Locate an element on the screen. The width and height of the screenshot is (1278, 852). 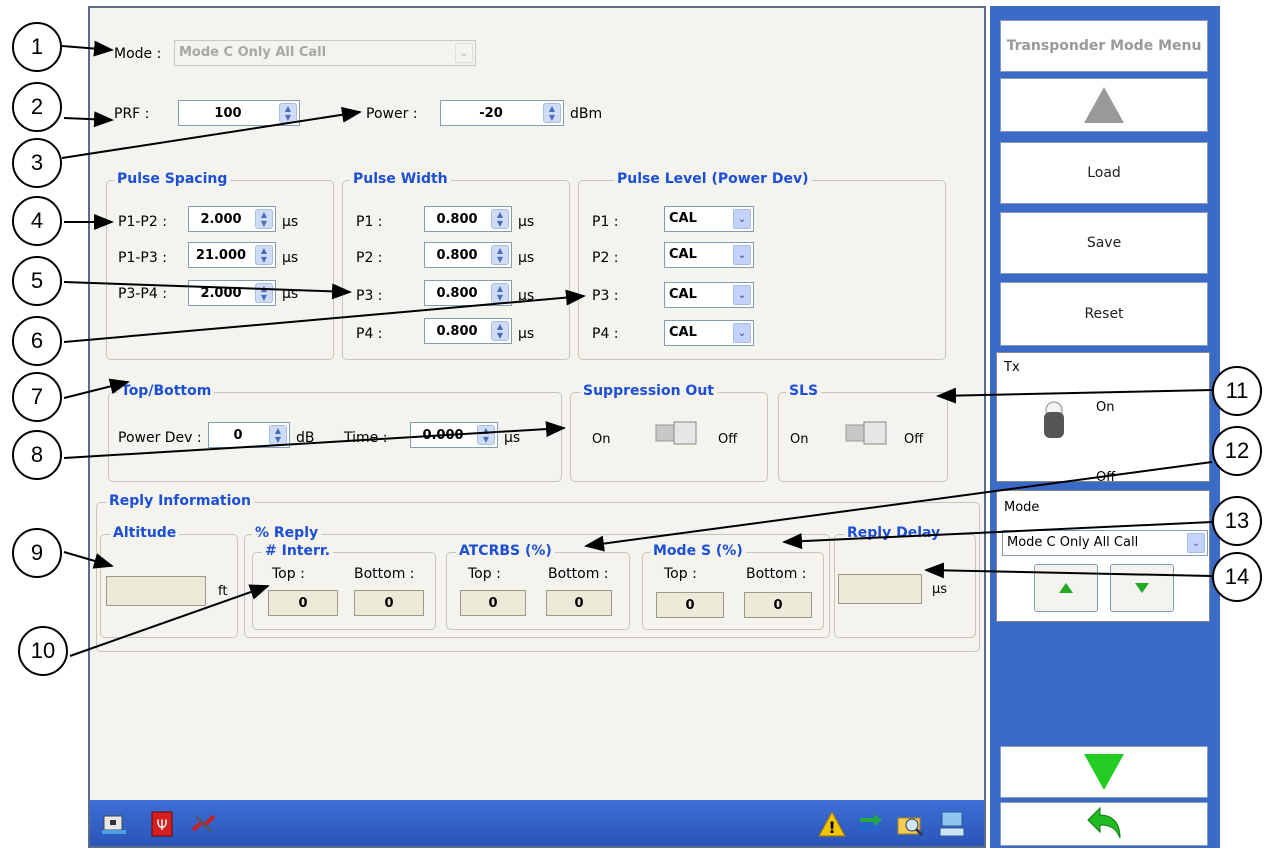
scroll-up-button is located at coordinates (1104, 105).